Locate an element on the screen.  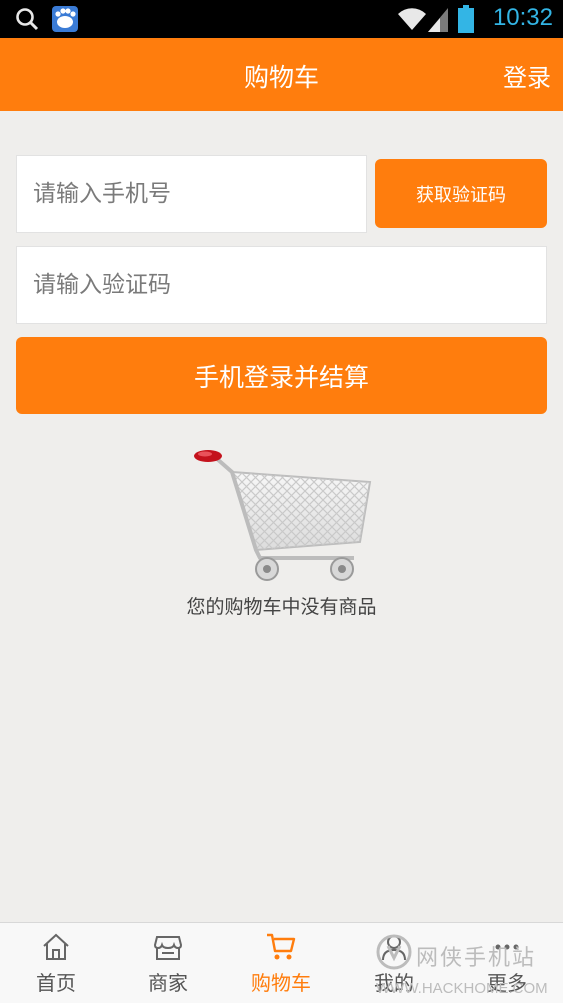
status-bar: 10:32 is located at coordinates (281, 19).